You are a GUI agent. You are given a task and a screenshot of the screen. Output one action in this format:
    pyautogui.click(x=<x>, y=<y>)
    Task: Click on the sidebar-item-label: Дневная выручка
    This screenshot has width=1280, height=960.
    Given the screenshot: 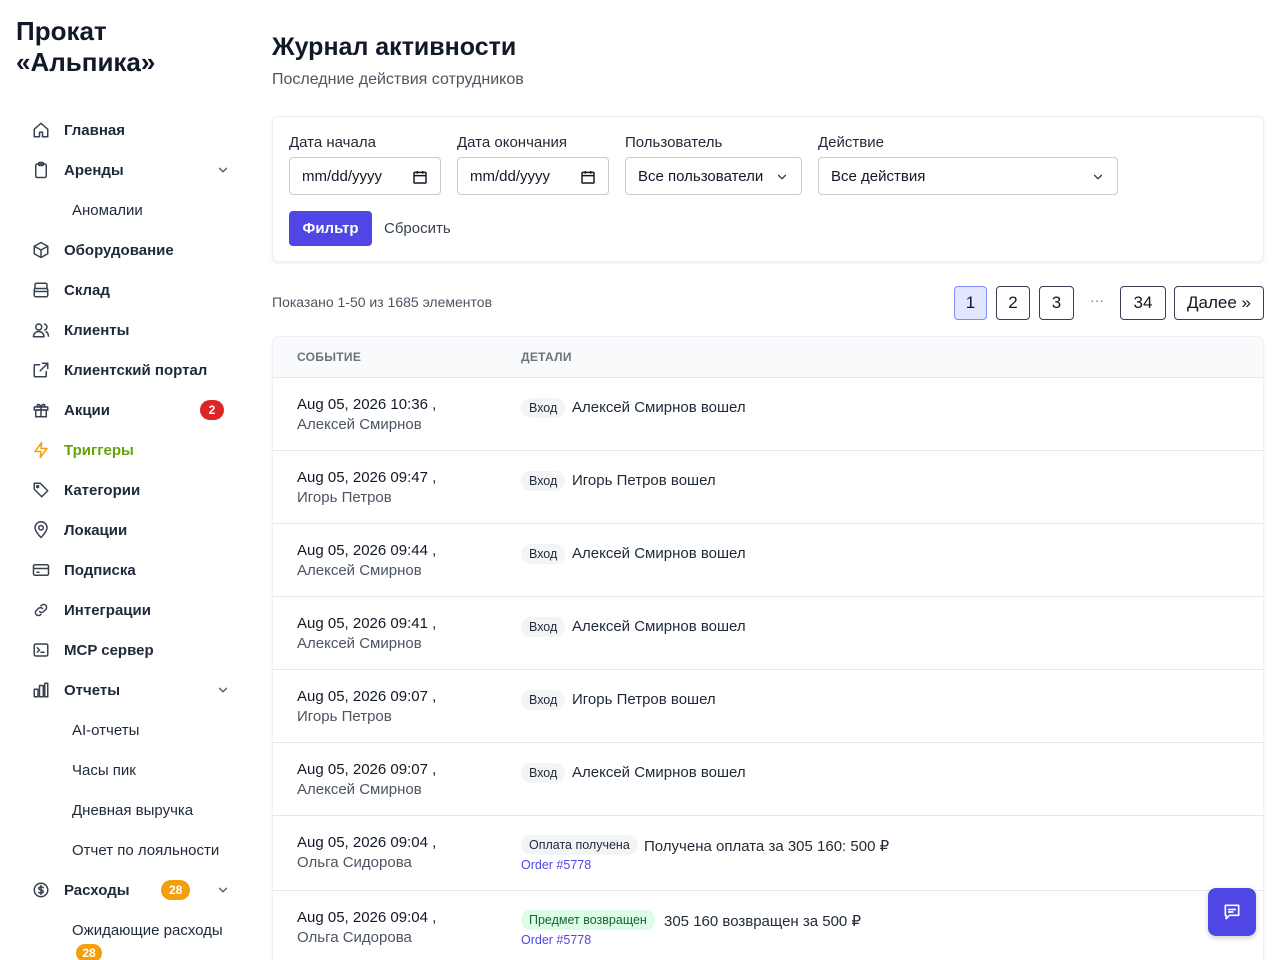 What is the action you would take?
    pyautogui.click(x=133, y=810)
    